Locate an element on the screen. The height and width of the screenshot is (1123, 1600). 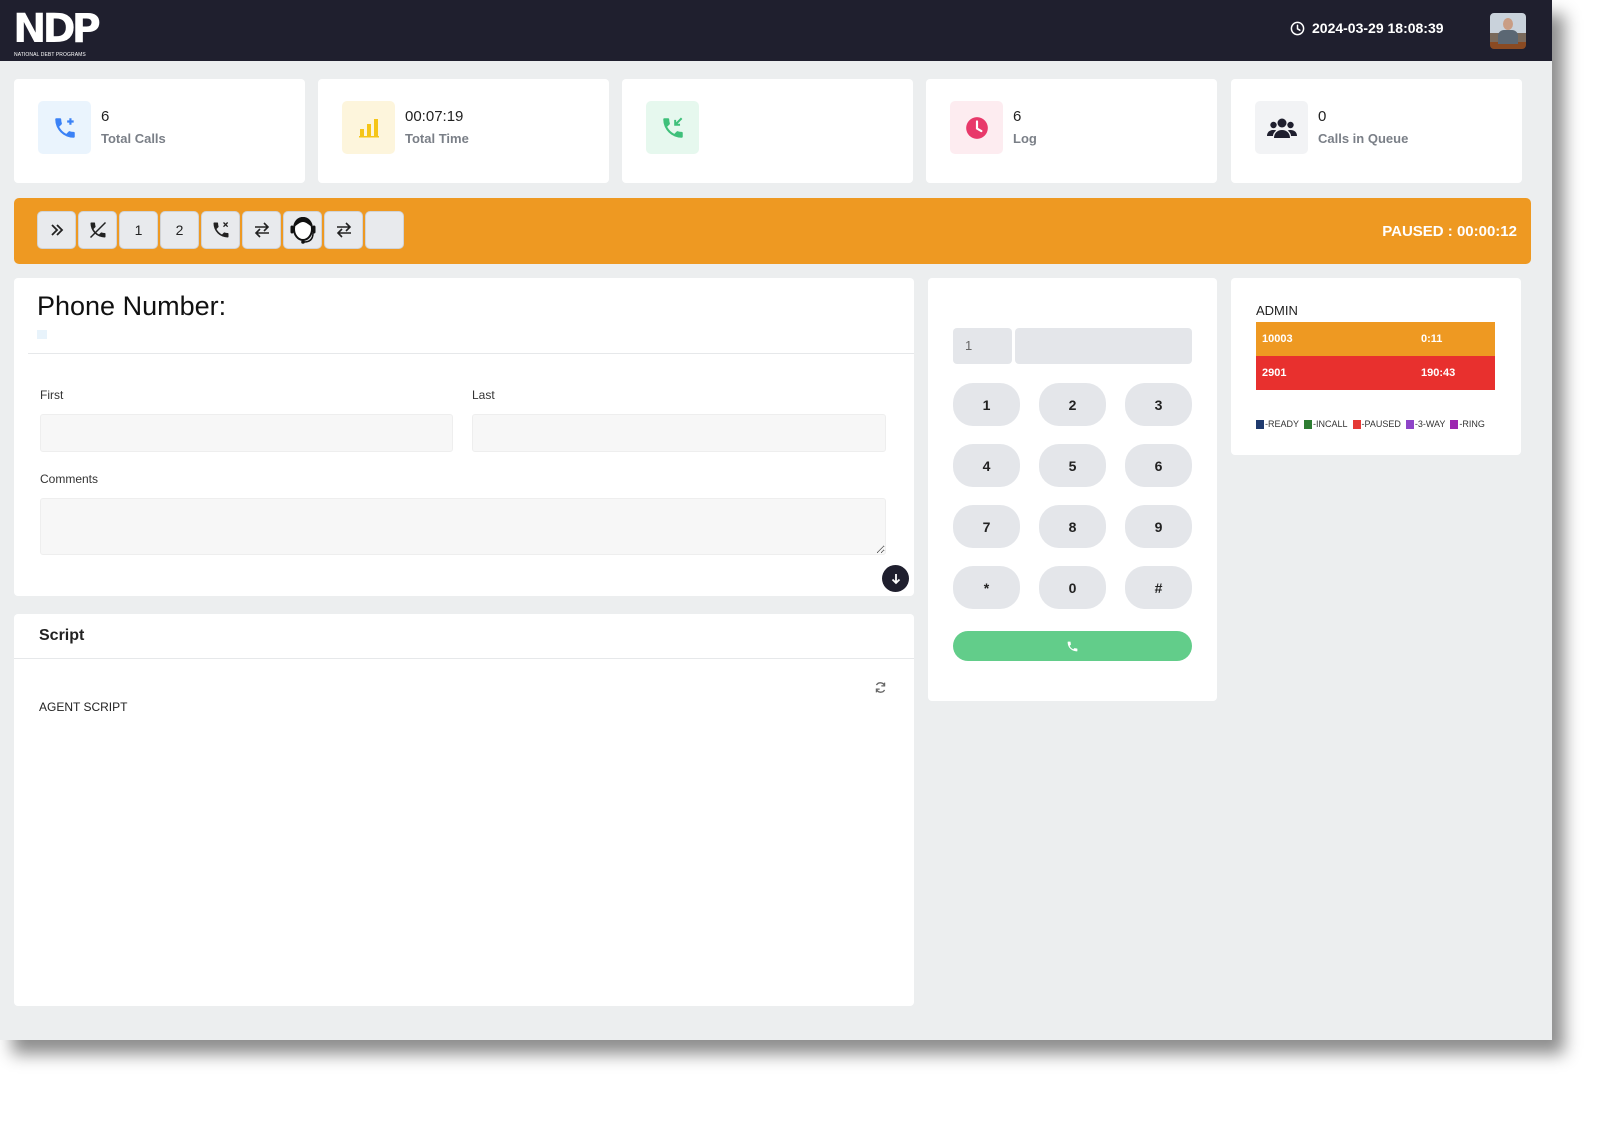
admin-title: ADMIN is located at coordinates (1277, 310).